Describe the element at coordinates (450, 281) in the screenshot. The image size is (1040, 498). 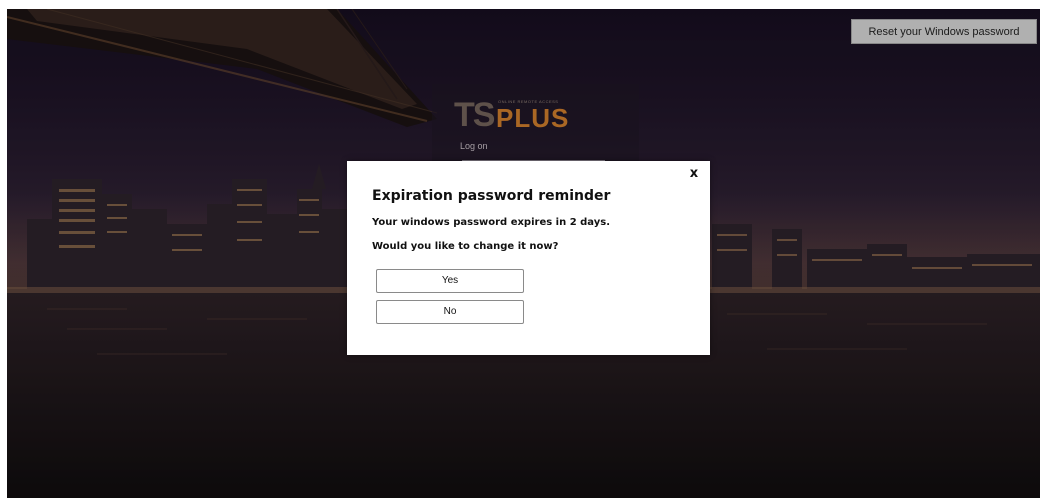
I see `yes-button: Yes` at that location.